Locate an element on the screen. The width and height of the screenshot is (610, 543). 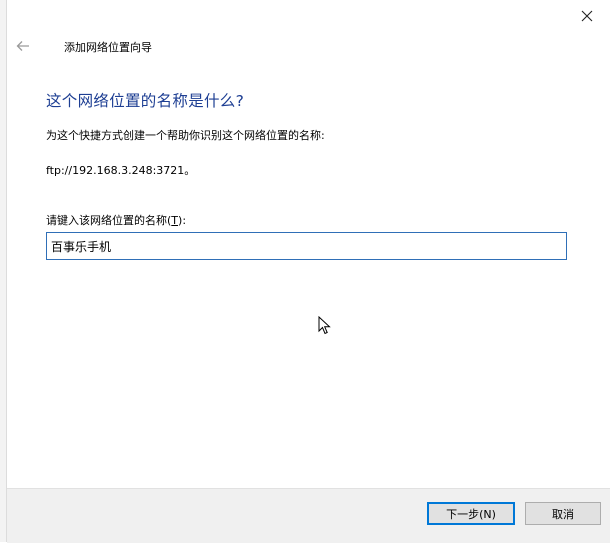
close-button is located at coordinates (587, 16).